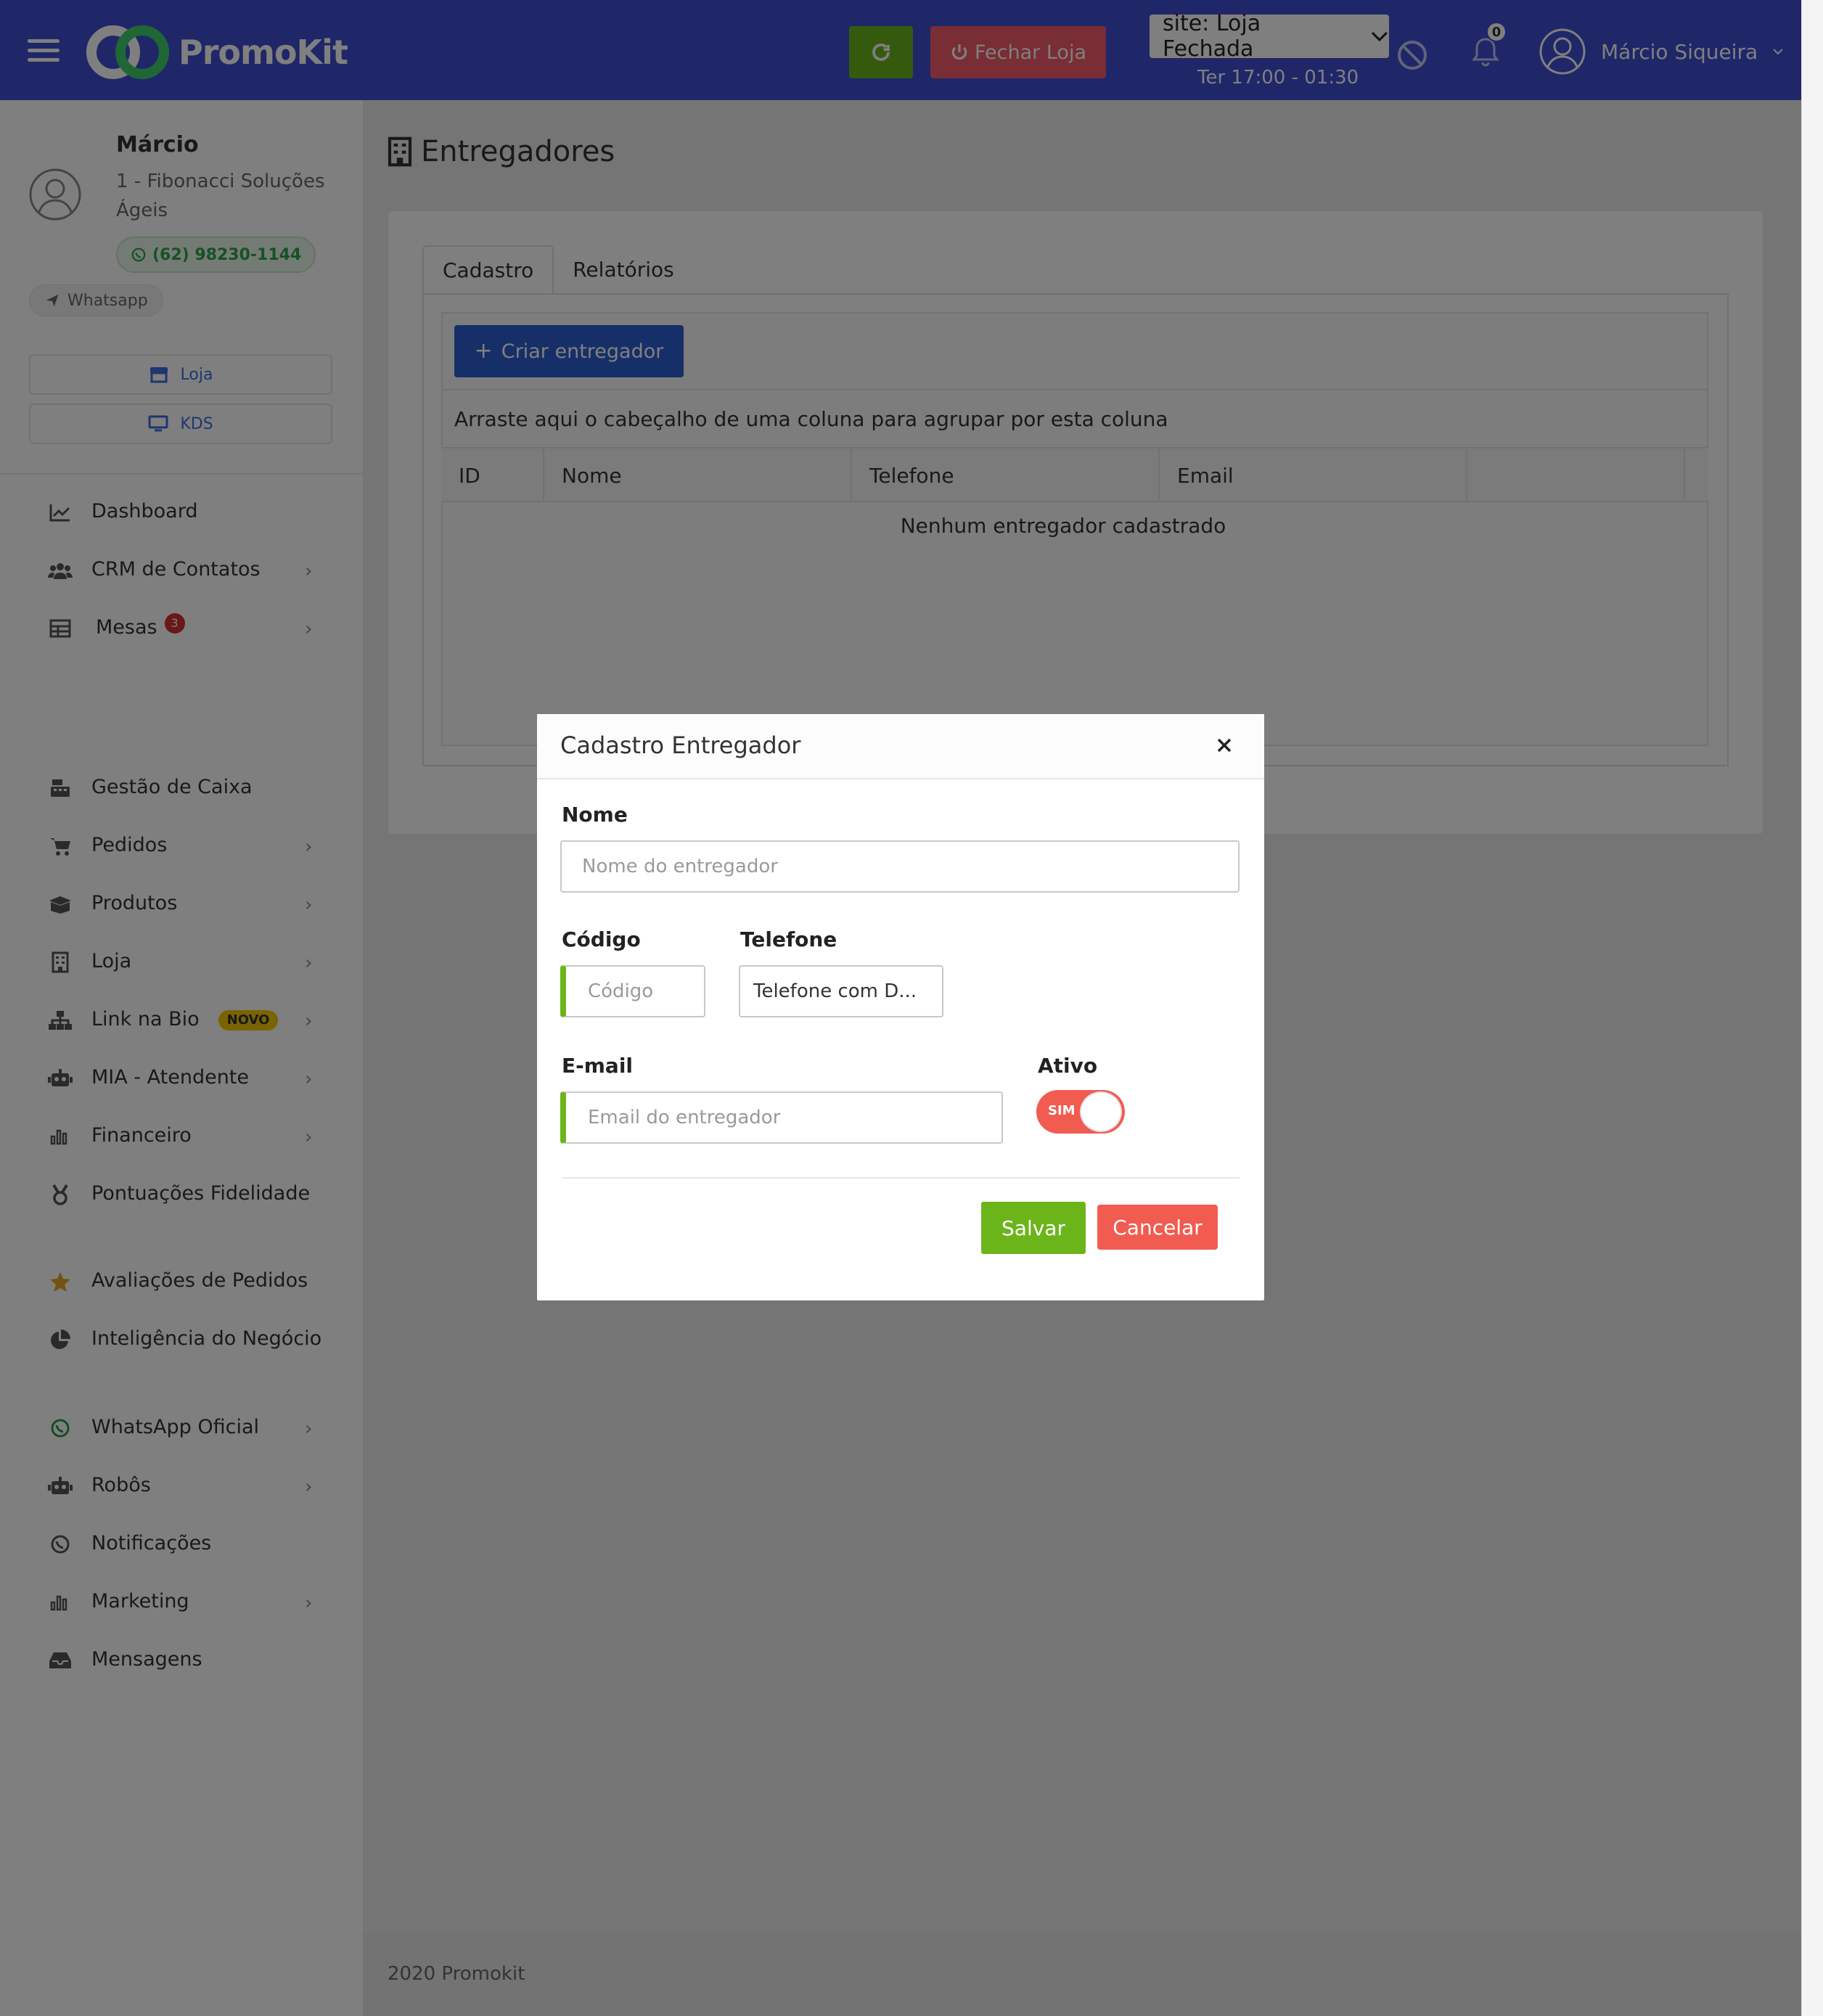 This screenshot has height=2016, width=1823. What do you see at coordinates (595, 815) in the screenshot?
I see `nome-label: Nome` at bounding box center [595, 815].